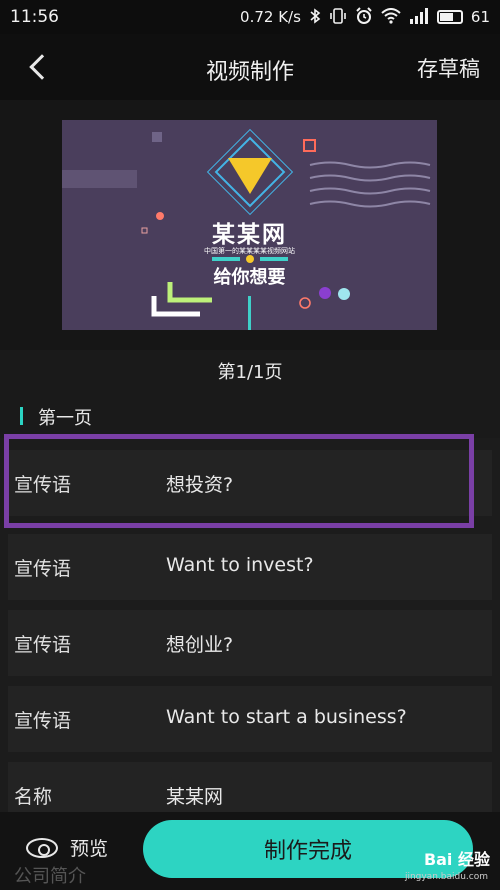  Describe the element at coordinates (34, 17) in the screenshot. I see `status-time: 11:56` at that location.